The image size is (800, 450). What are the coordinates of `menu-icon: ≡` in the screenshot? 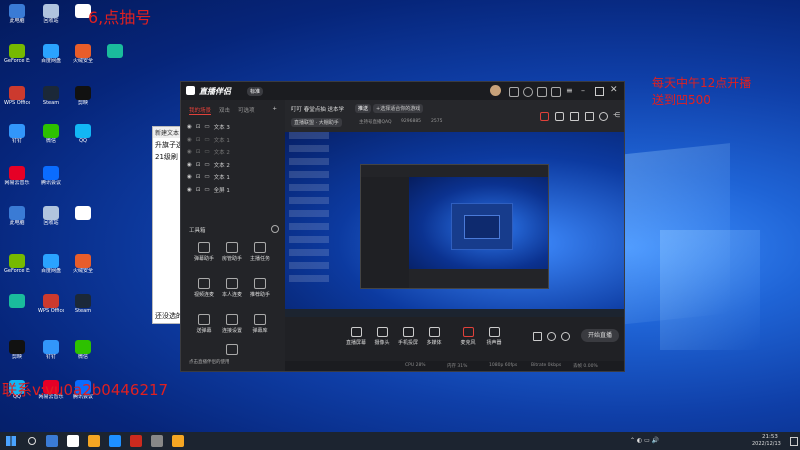 It's located at (569, 91).